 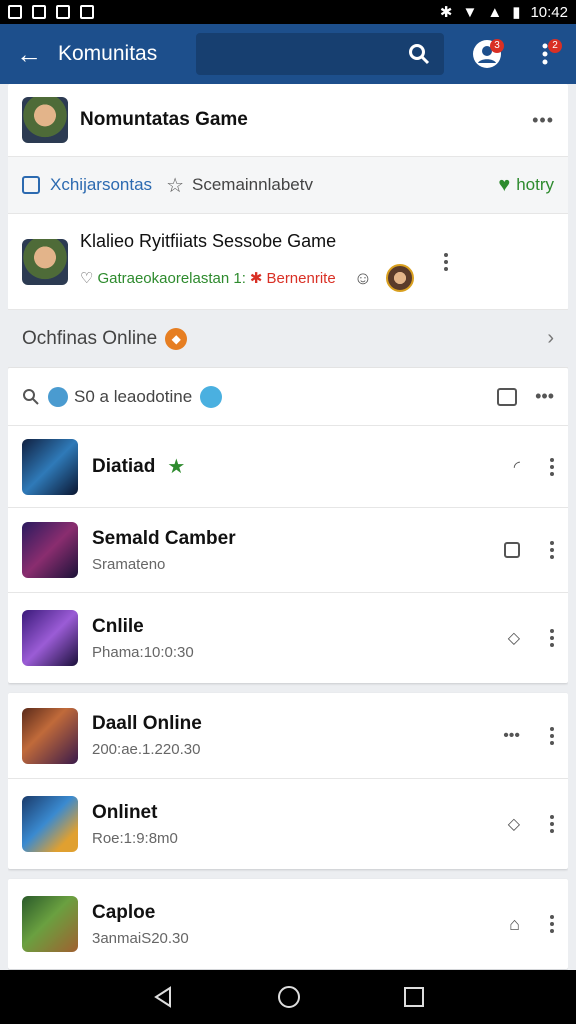 I want to click on filter-left: Xchijarsontas, so click(x=101, y=185).